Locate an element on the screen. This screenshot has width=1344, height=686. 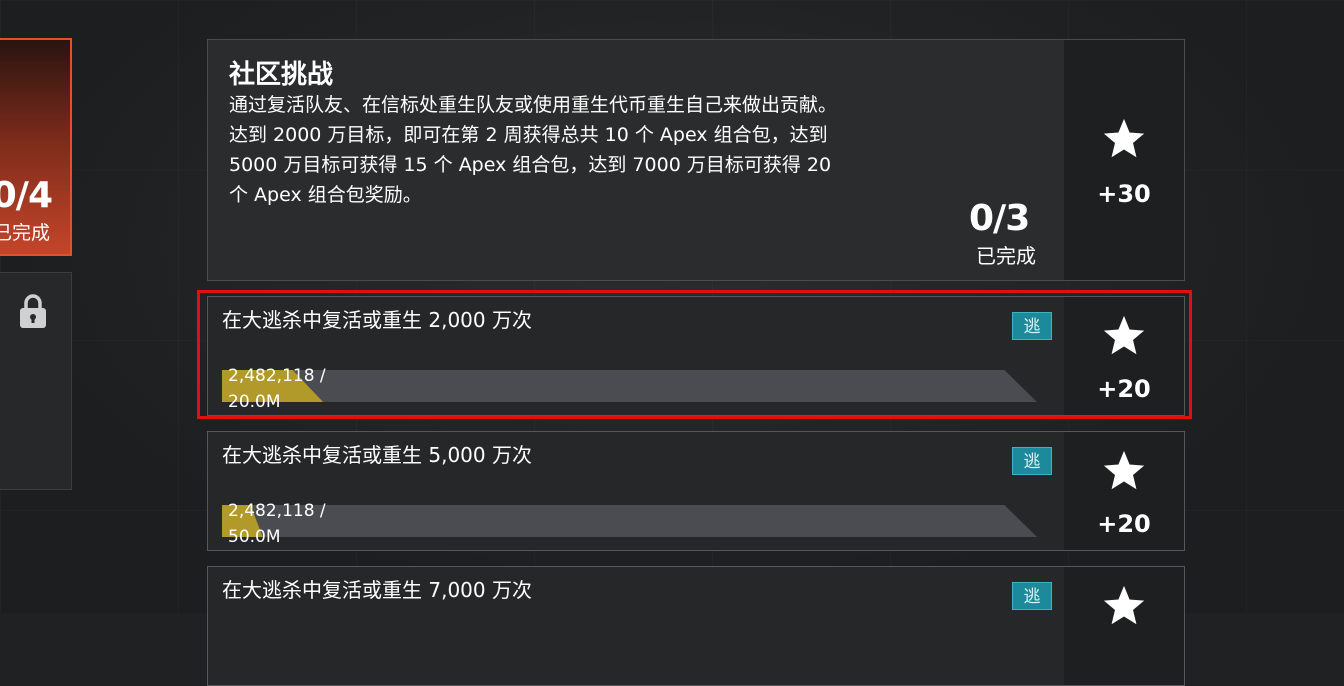
challenge-title: 在大逃杀中复活或重生 7,000 万次 is located at coordinates (377, 590).